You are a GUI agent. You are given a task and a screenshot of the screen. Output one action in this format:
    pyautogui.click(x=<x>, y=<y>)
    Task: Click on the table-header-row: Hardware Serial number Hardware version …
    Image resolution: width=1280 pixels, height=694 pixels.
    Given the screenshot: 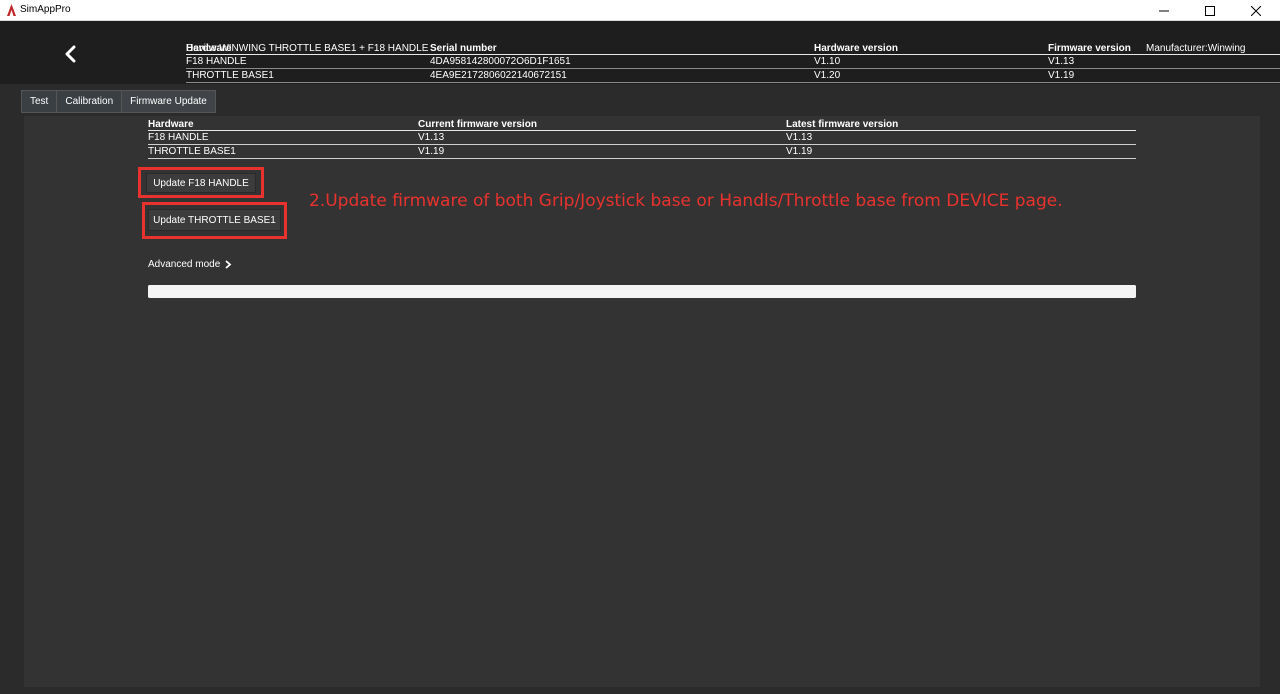 What is the action you would take?
    pyautogui.click(x=733, y=48)
    